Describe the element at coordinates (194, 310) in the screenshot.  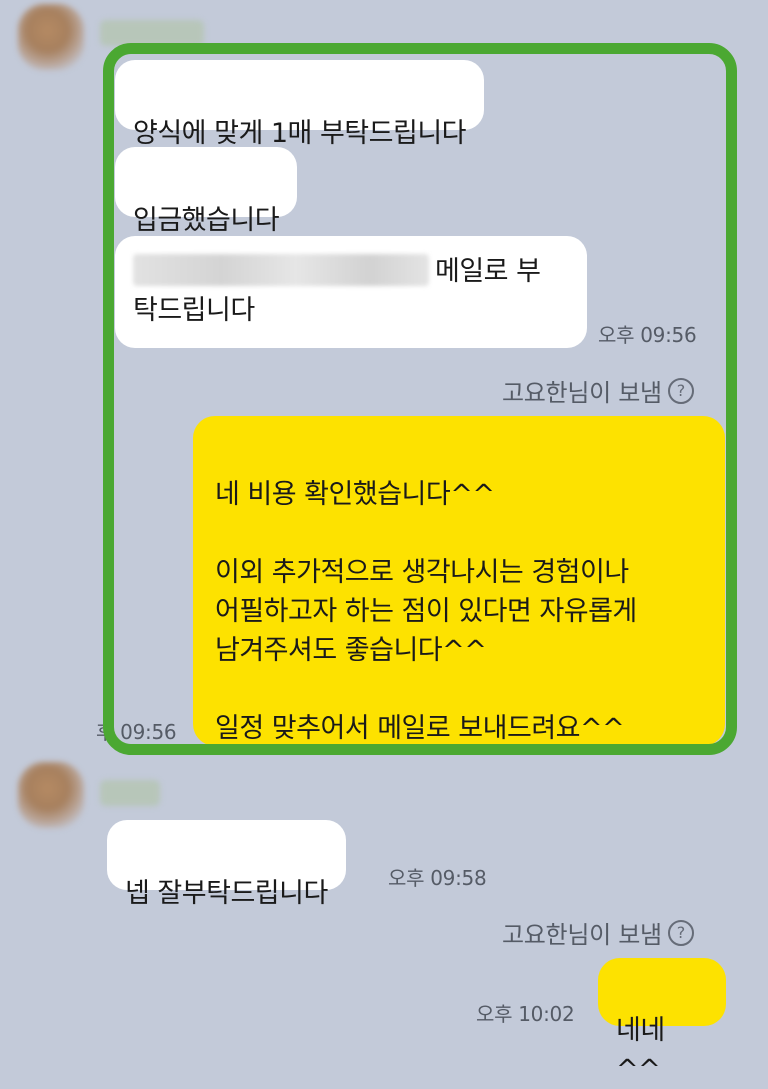
I see `message-line: 탁드립니다` at that location.